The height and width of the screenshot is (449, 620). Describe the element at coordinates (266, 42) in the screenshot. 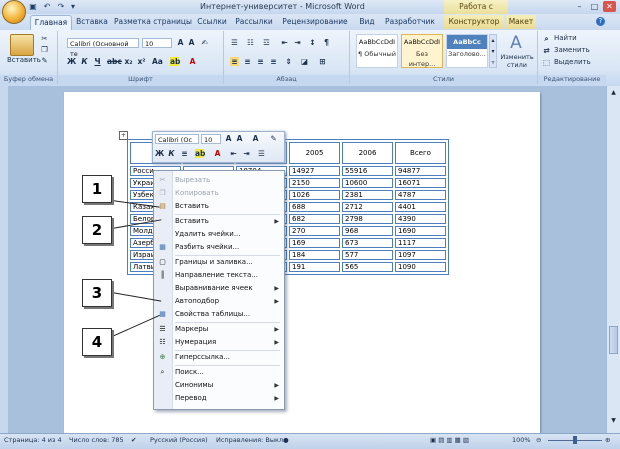

I see `multilevel-list-icon: ☲` at that location.